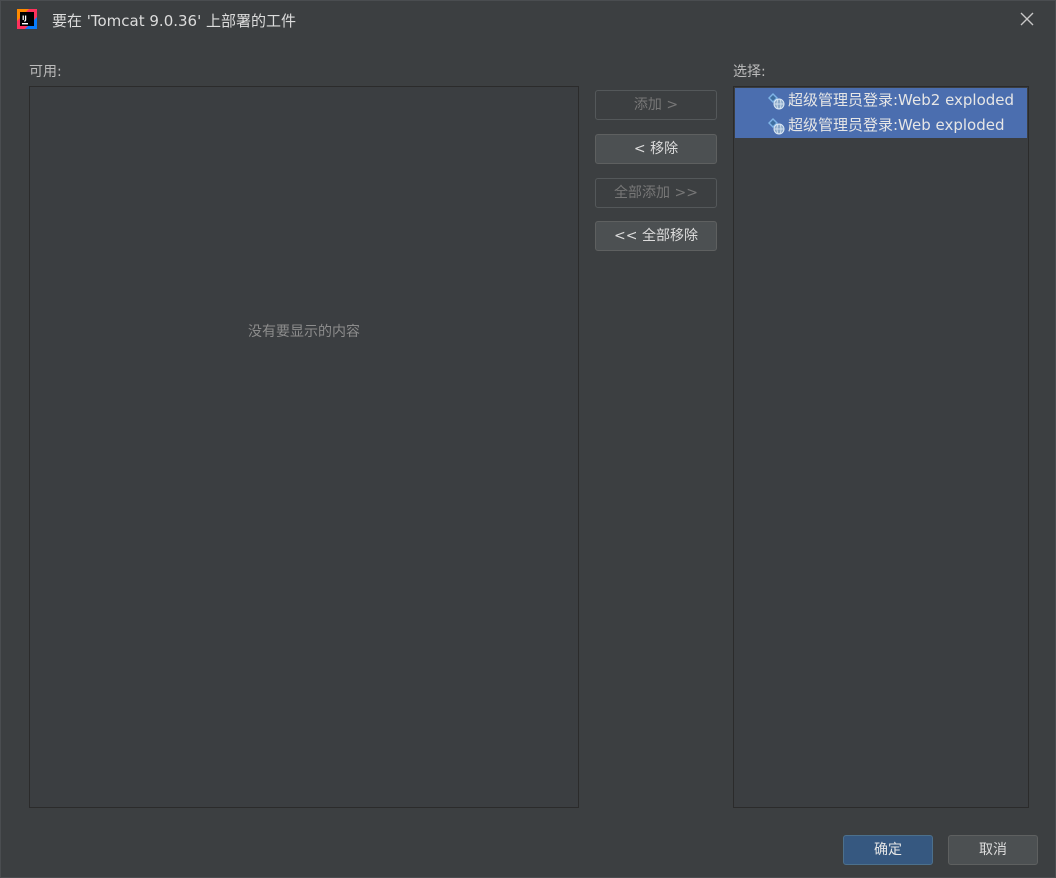  I want to click on svg-text: IJ, so click(24, 18).